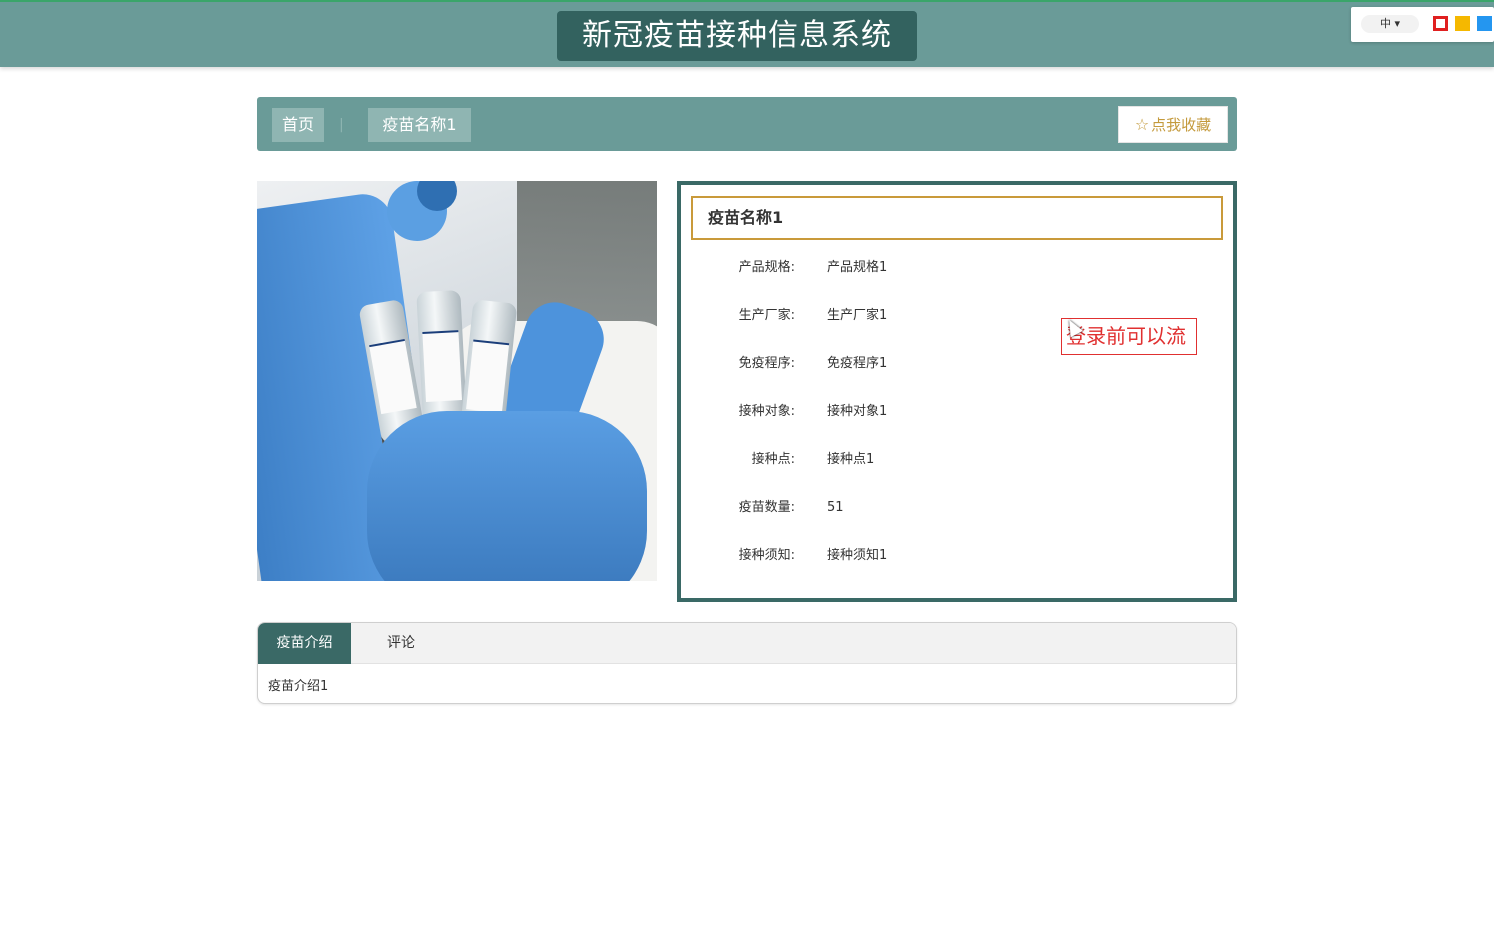 This screenshot has height=934, width=1494. I want to click on product-name: 疫苗名称1, so click(957, 218).